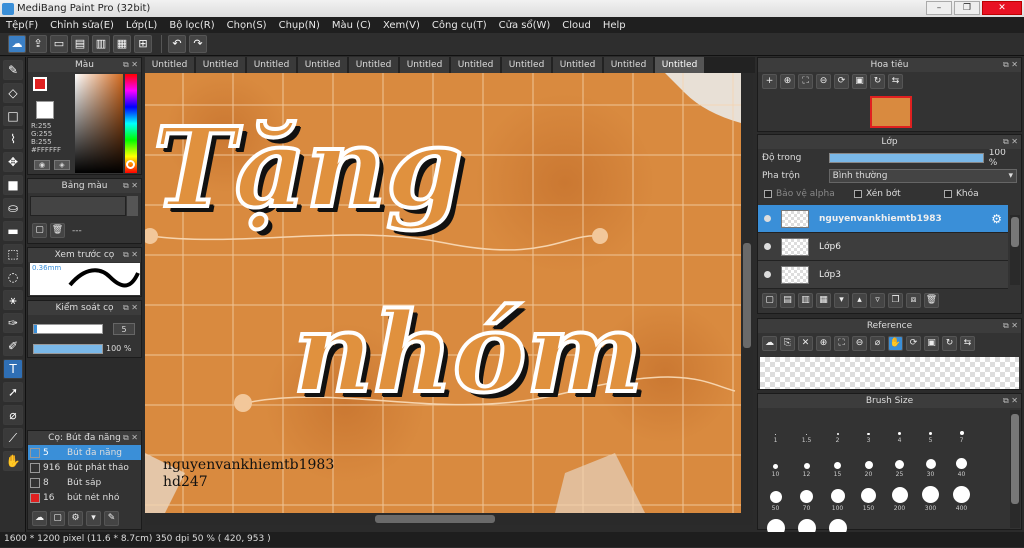  I want to click on share-icon: ⇪, so click(38, 44).